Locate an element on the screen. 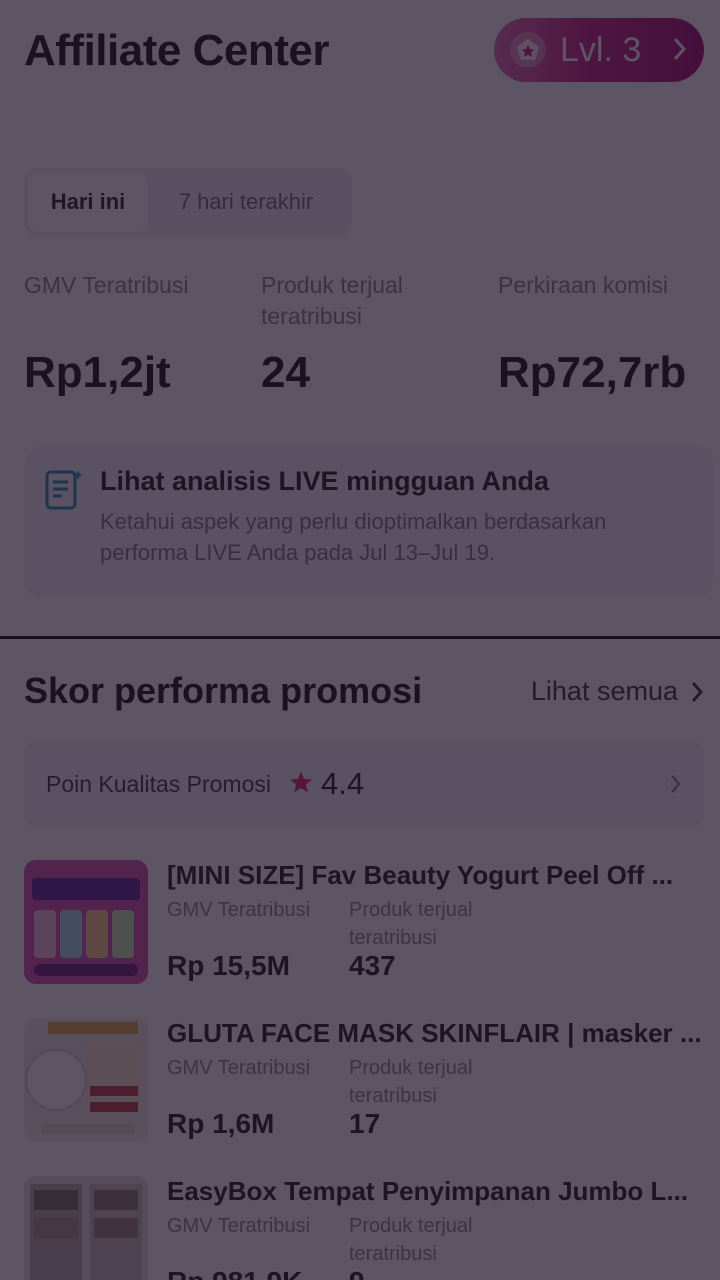  gmv-value: Rp 981,9K is located at coordinates (234, 1273).